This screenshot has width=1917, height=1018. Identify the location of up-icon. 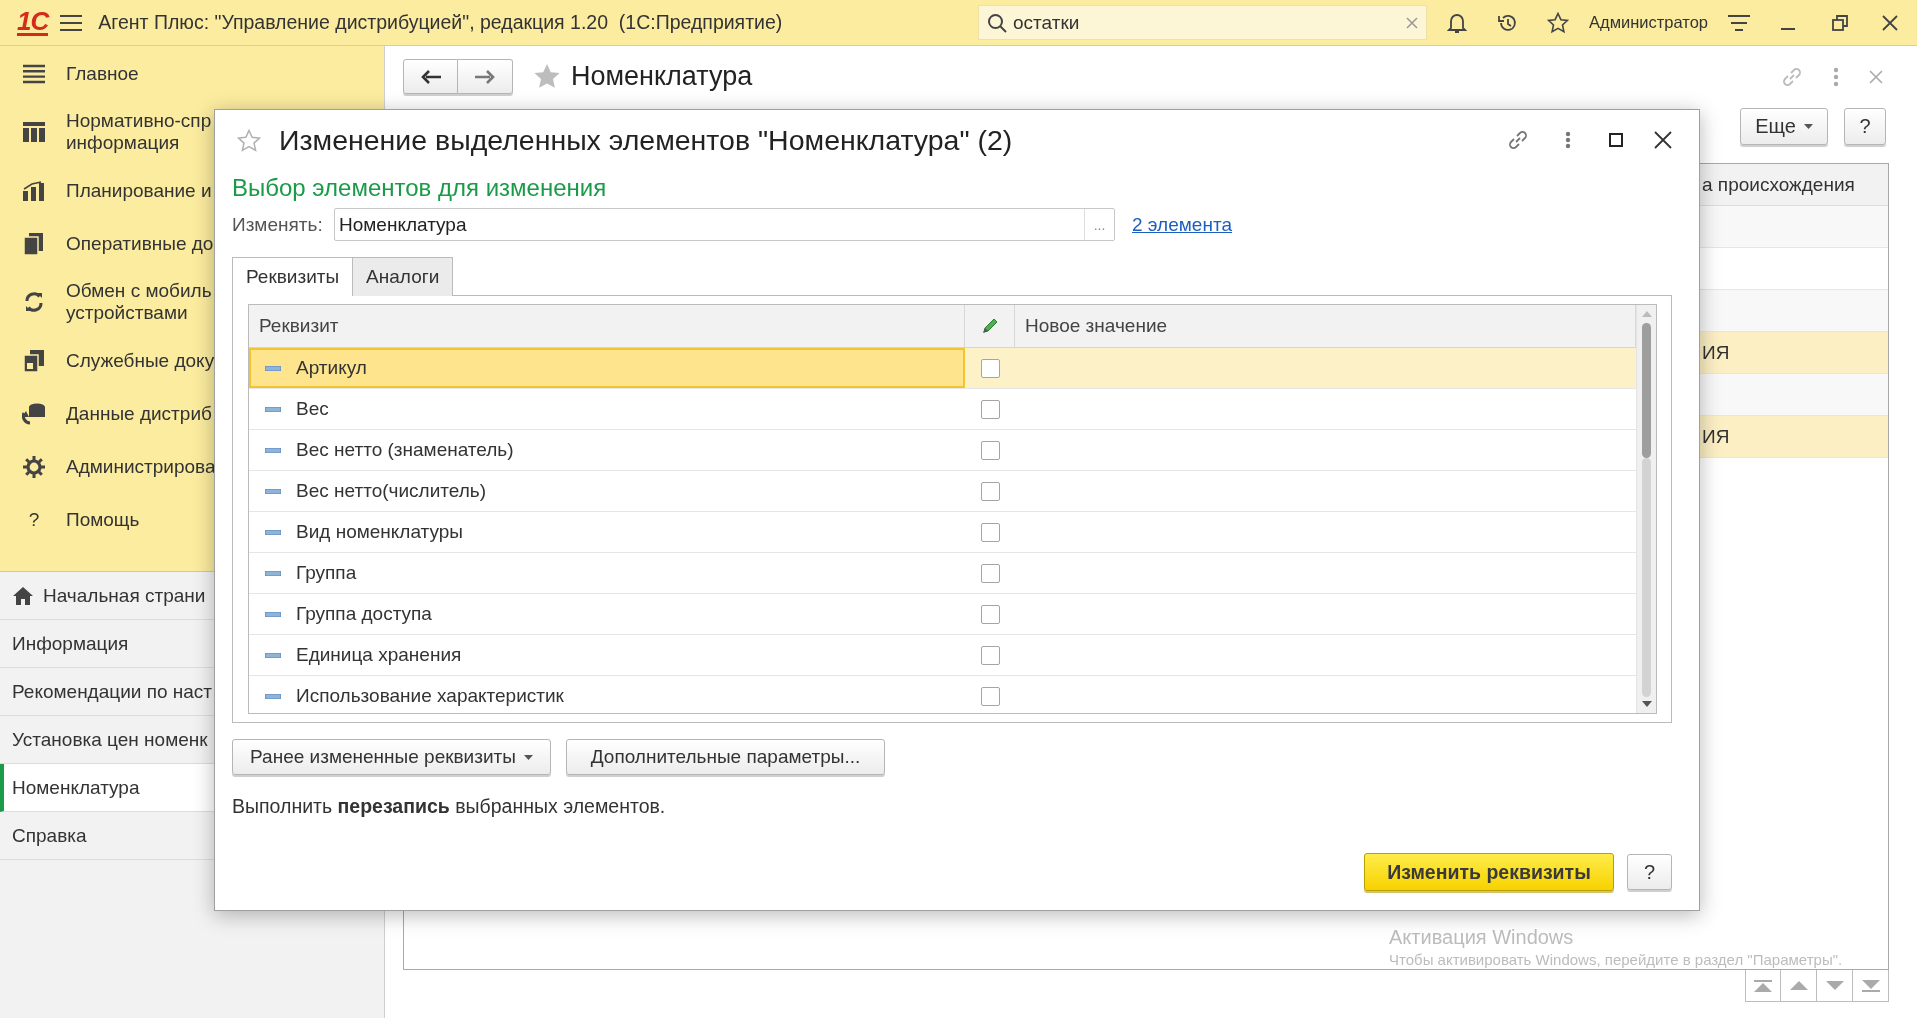
(1798, 985).